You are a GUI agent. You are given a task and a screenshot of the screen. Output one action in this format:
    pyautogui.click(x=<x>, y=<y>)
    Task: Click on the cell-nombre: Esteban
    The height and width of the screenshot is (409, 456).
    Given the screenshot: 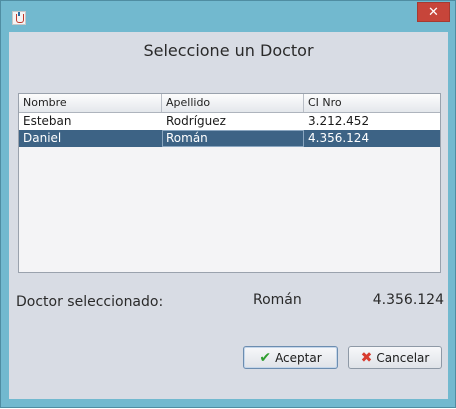 What is the action you would take?
    pyautogui.click(x=47, y=121)
    